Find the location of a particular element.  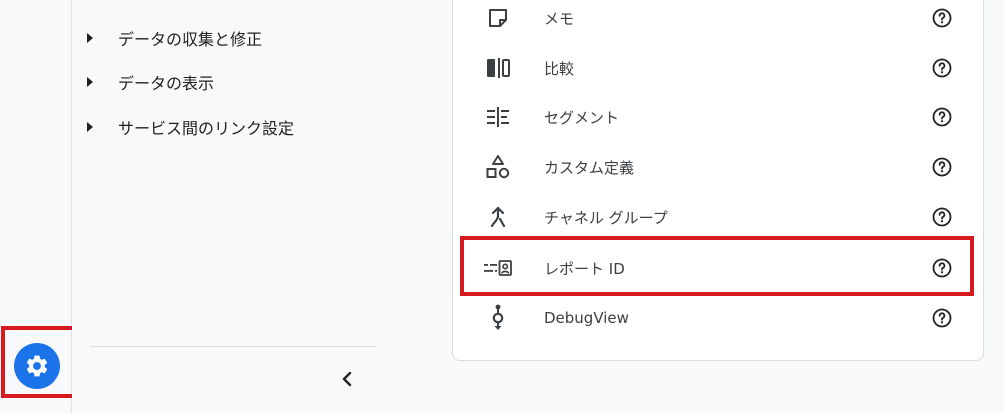

nav-item-data-display: データの表示 is located at coordinates (150, 82).